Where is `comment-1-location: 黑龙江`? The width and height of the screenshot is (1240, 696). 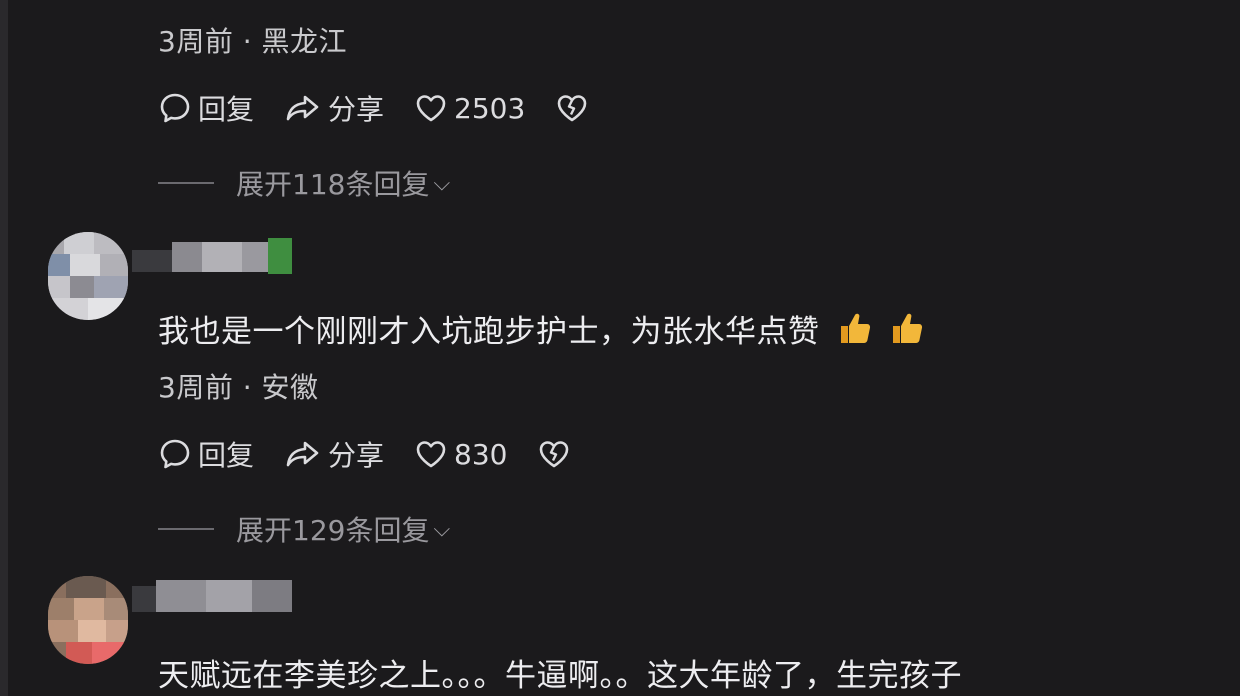
comment-1-location: 黑龙江 is located at coordinates (304, 41).